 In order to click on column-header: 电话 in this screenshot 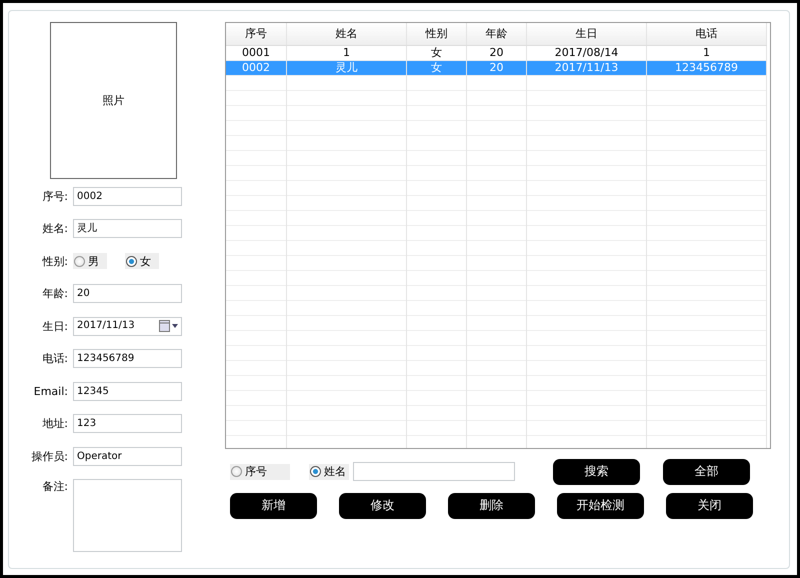, I will do `click(707, 34)`.